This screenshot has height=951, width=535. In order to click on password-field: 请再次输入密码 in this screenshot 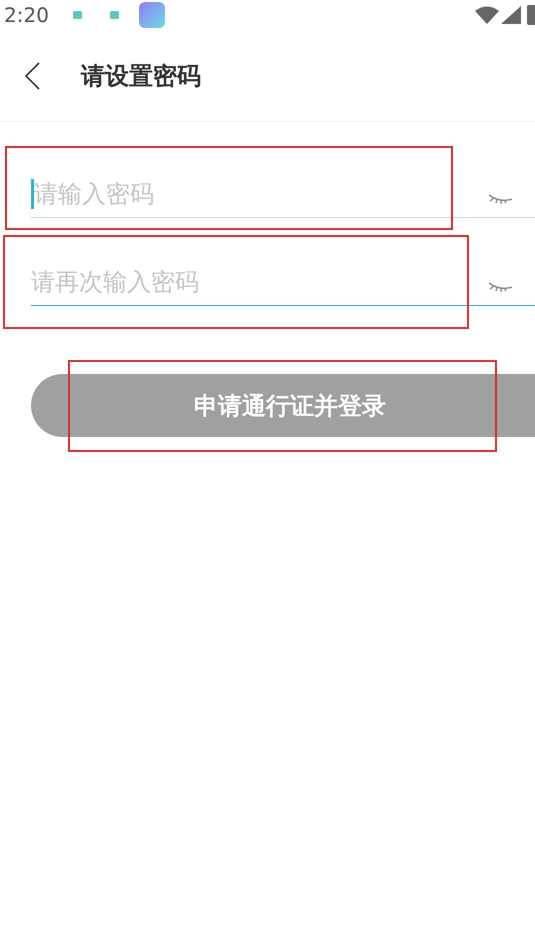, I will do `click(259, 282)`.